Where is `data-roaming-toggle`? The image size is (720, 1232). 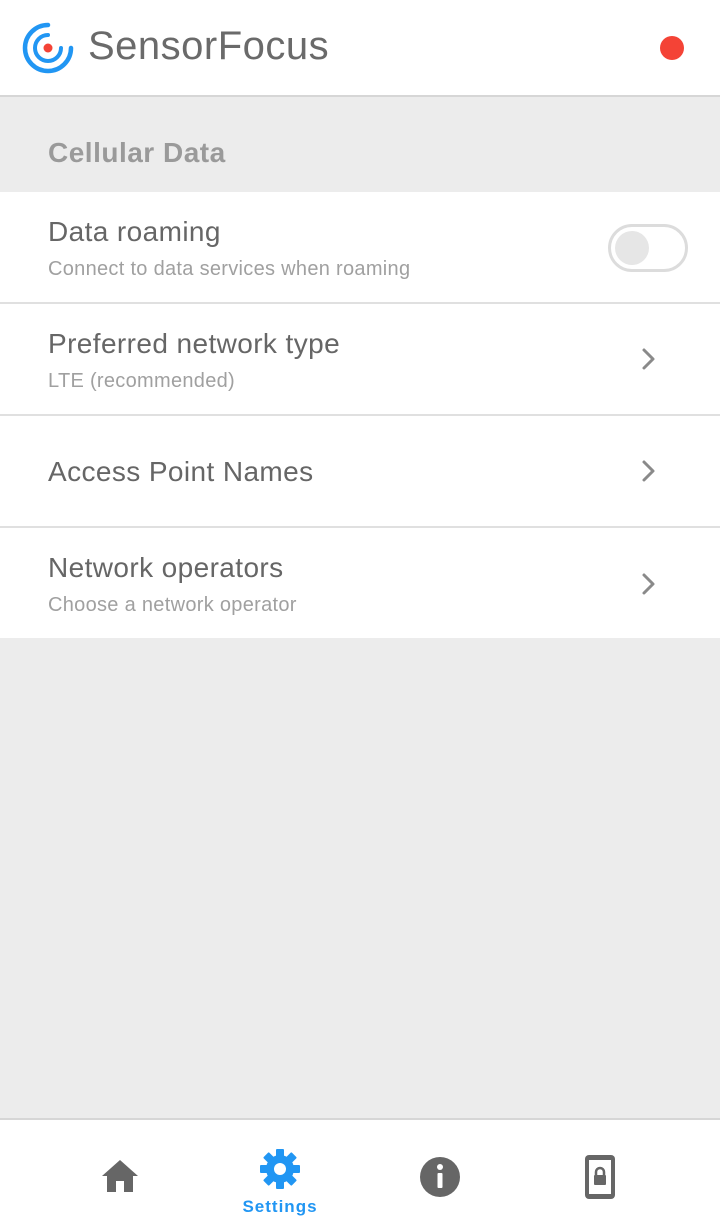
data-roaming-toggle is located at coordinates (648, 248).